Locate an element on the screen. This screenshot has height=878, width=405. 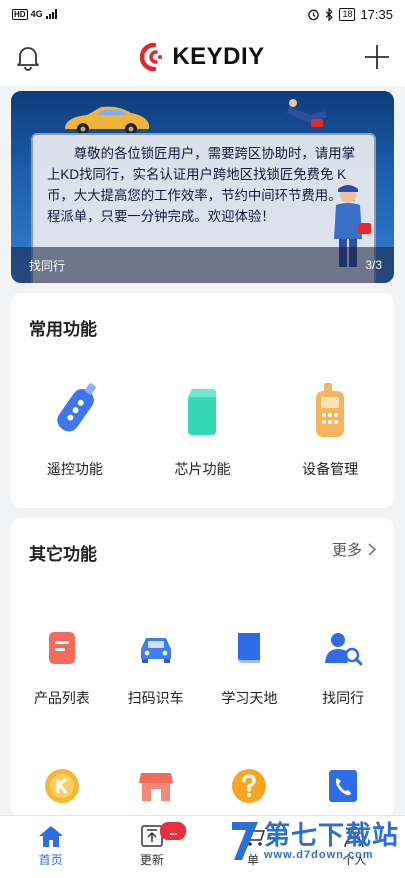
tab-update-label: 更新 is located at coordinates (151, 860).